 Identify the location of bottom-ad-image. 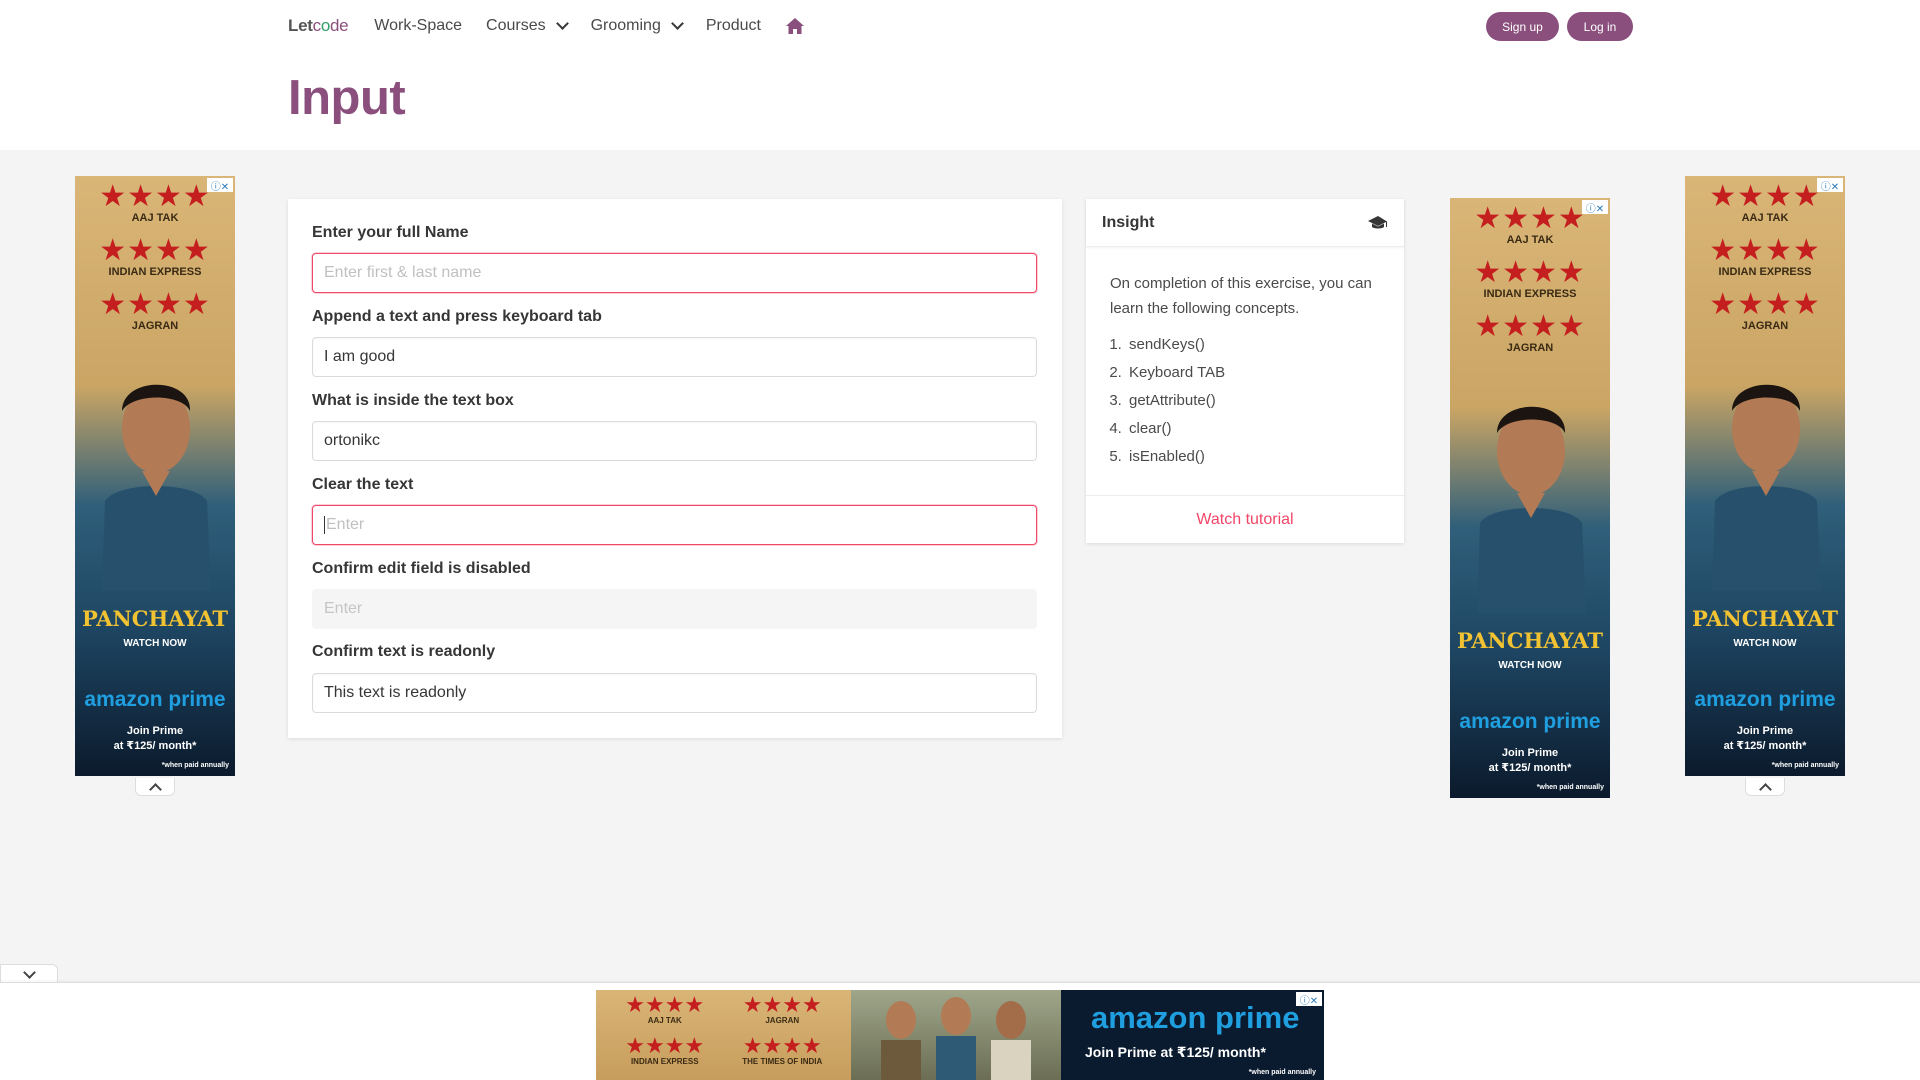
(956, 1035).